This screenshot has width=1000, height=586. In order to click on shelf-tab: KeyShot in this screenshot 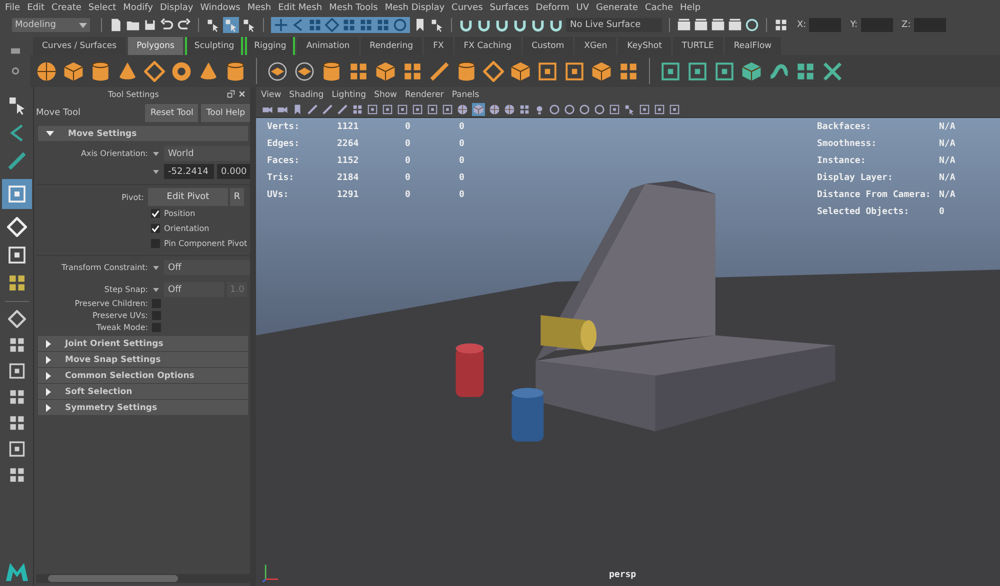, I will do `click(644, 46)`.